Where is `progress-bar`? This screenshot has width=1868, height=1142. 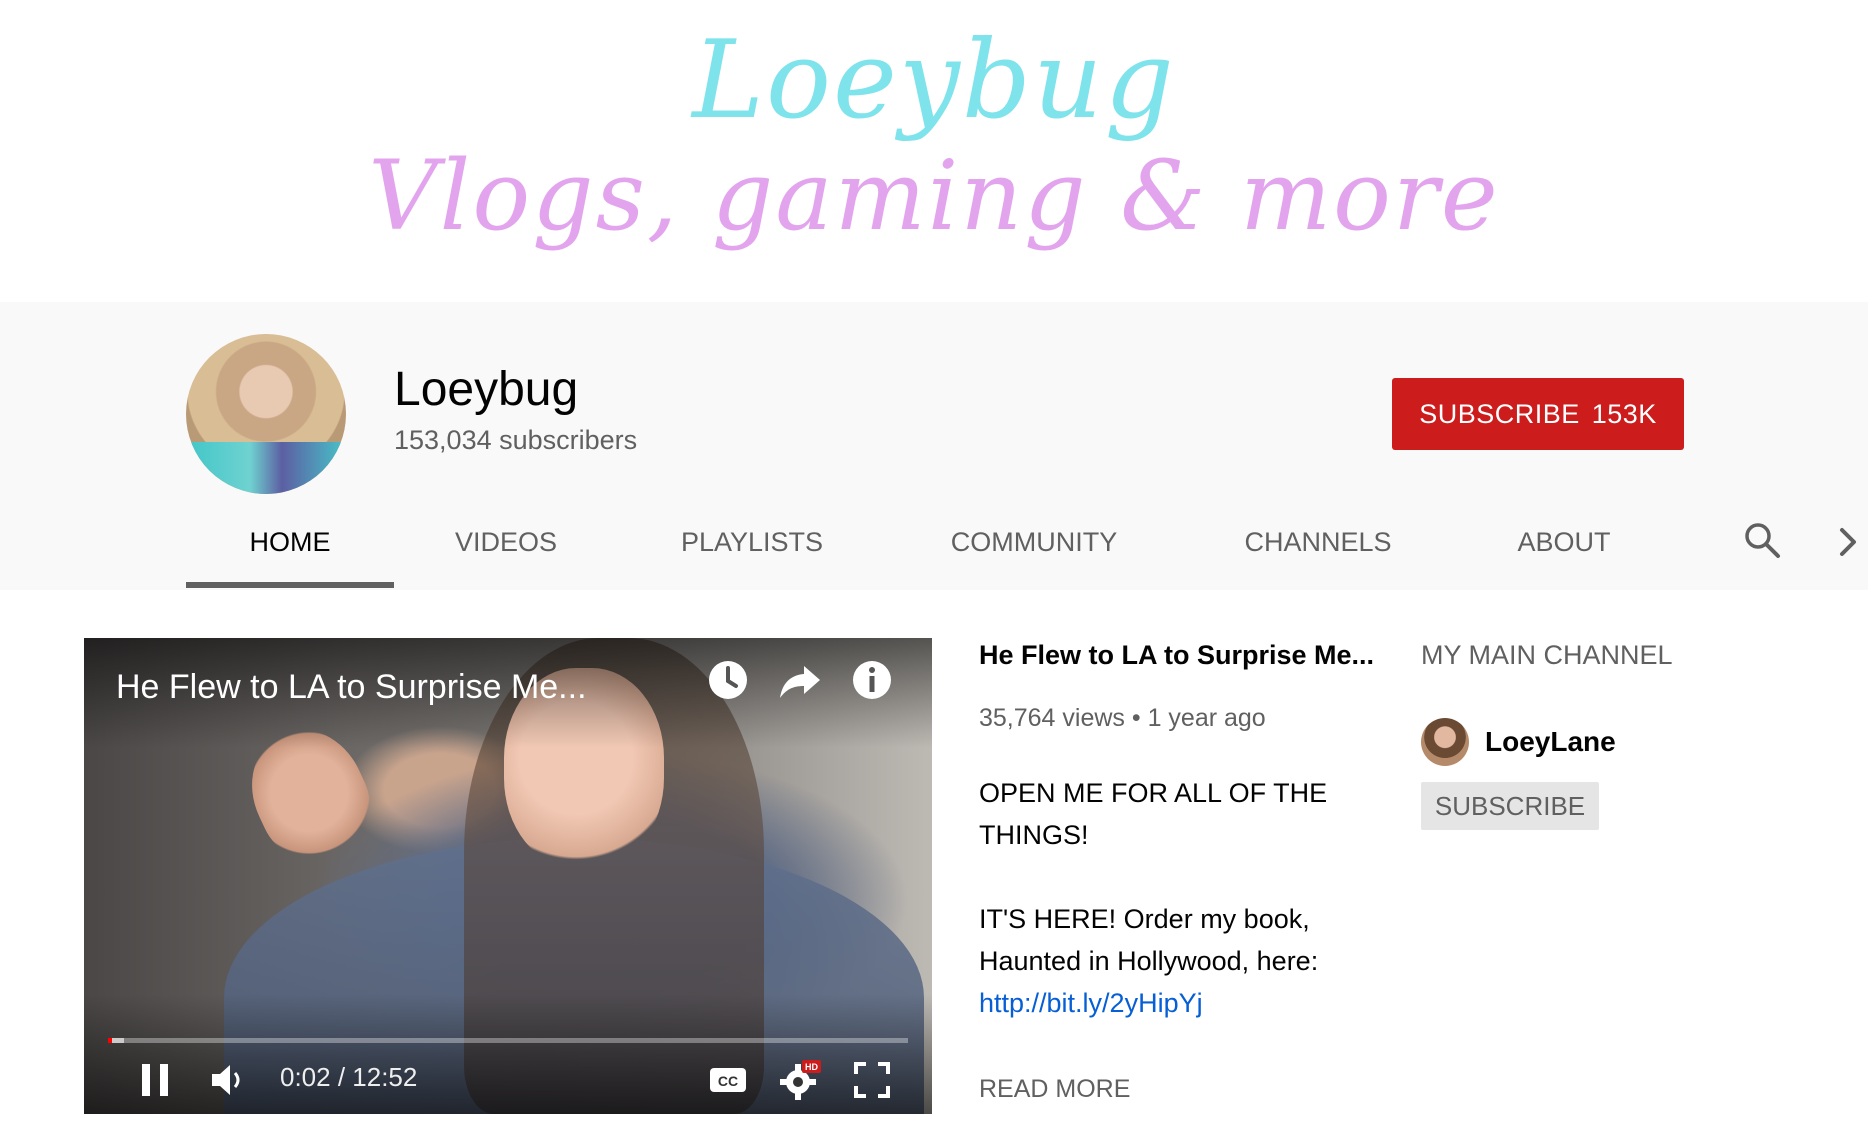 progress-bar is located at coordinates (508, 1040).